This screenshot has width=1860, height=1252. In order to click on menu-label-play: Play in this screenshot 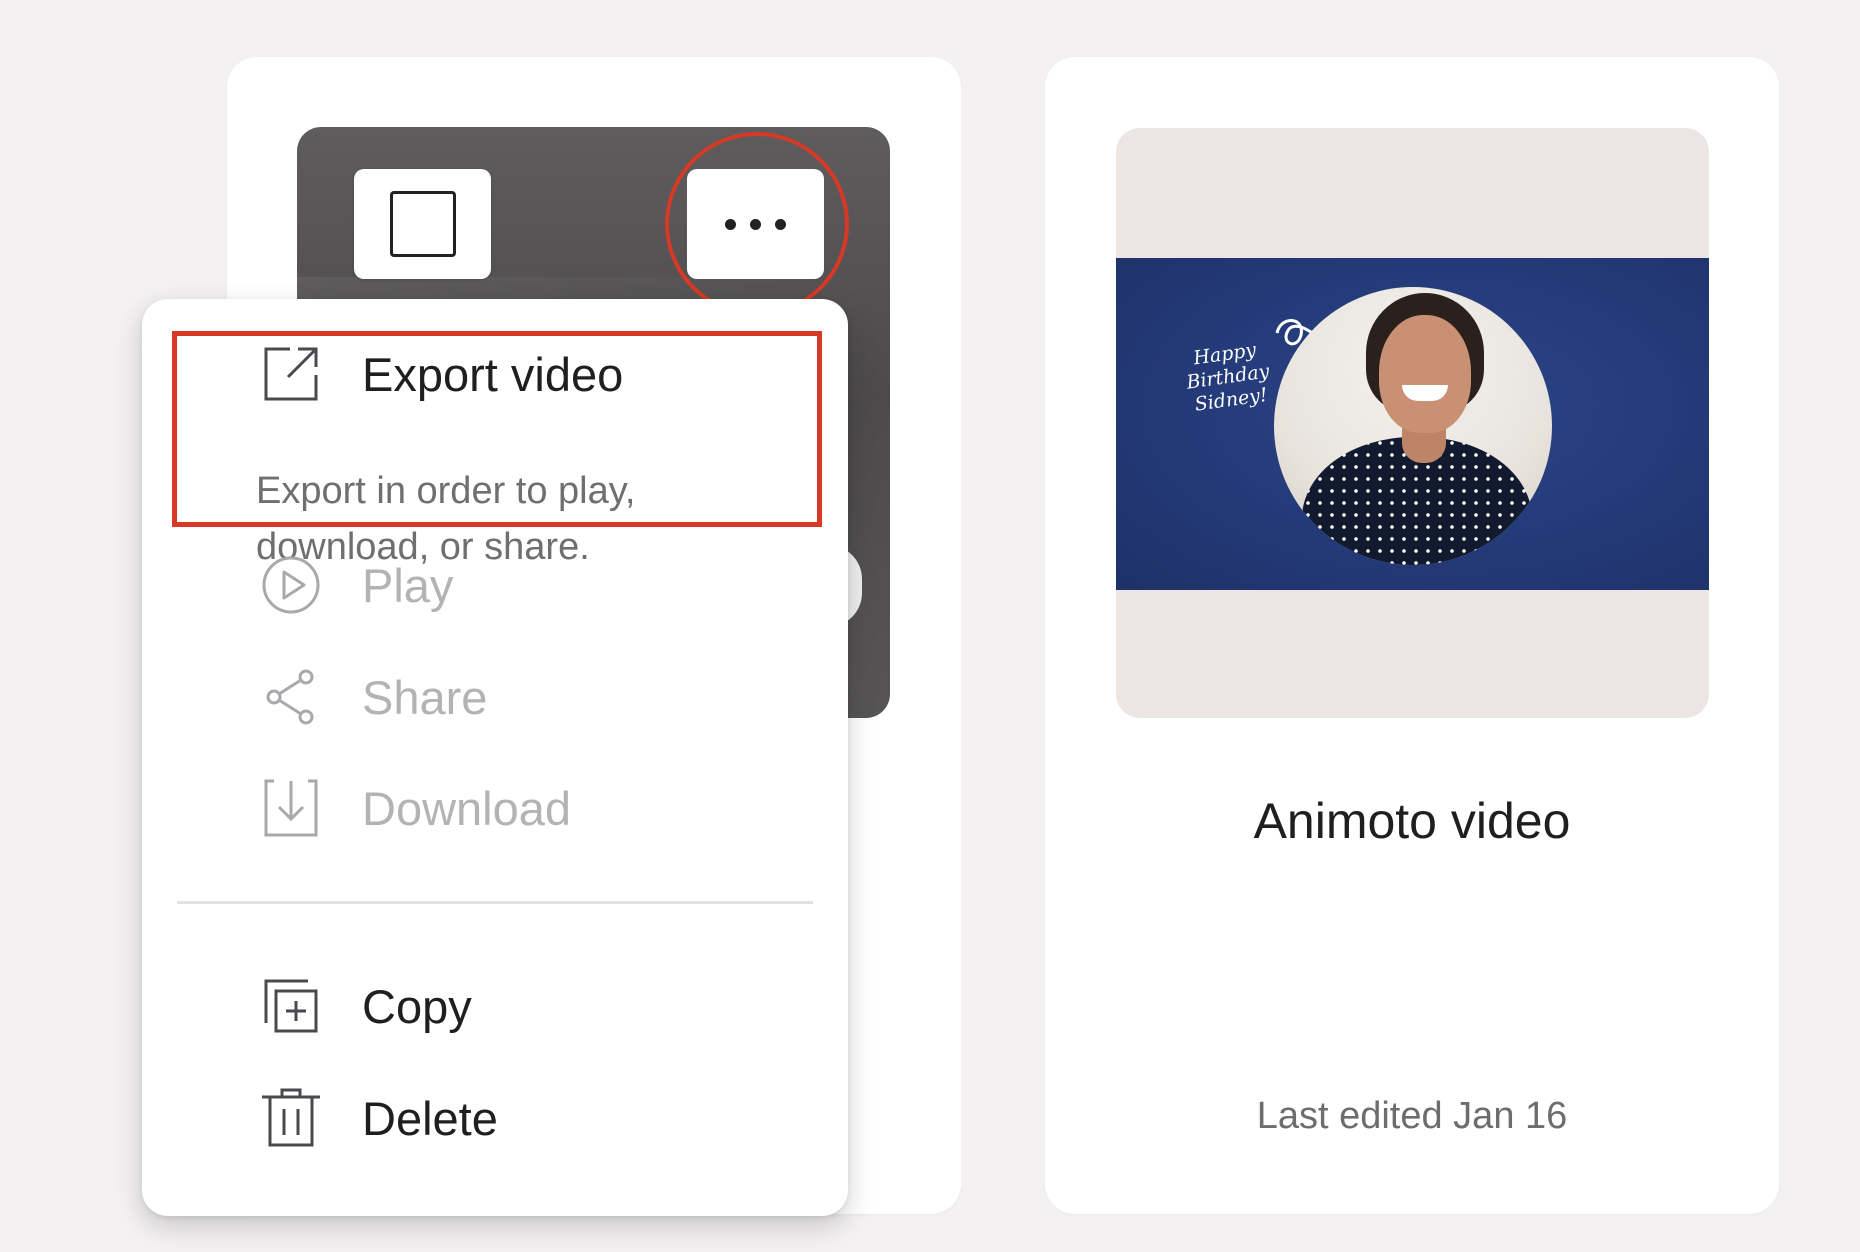, I will do `click(408, 585)`.